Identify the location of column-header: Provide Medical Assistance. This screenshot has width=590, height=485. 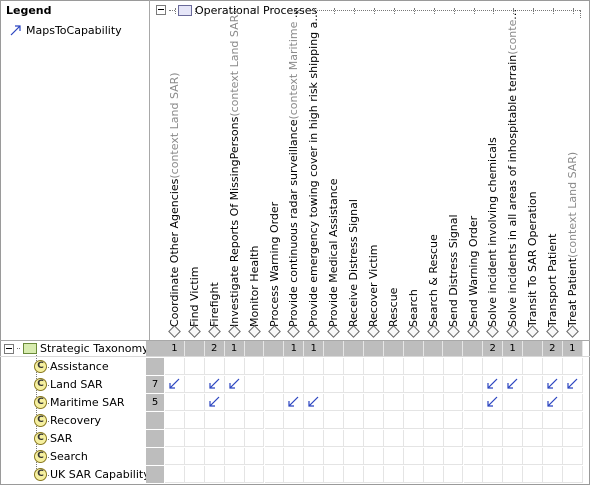
(334, 164).